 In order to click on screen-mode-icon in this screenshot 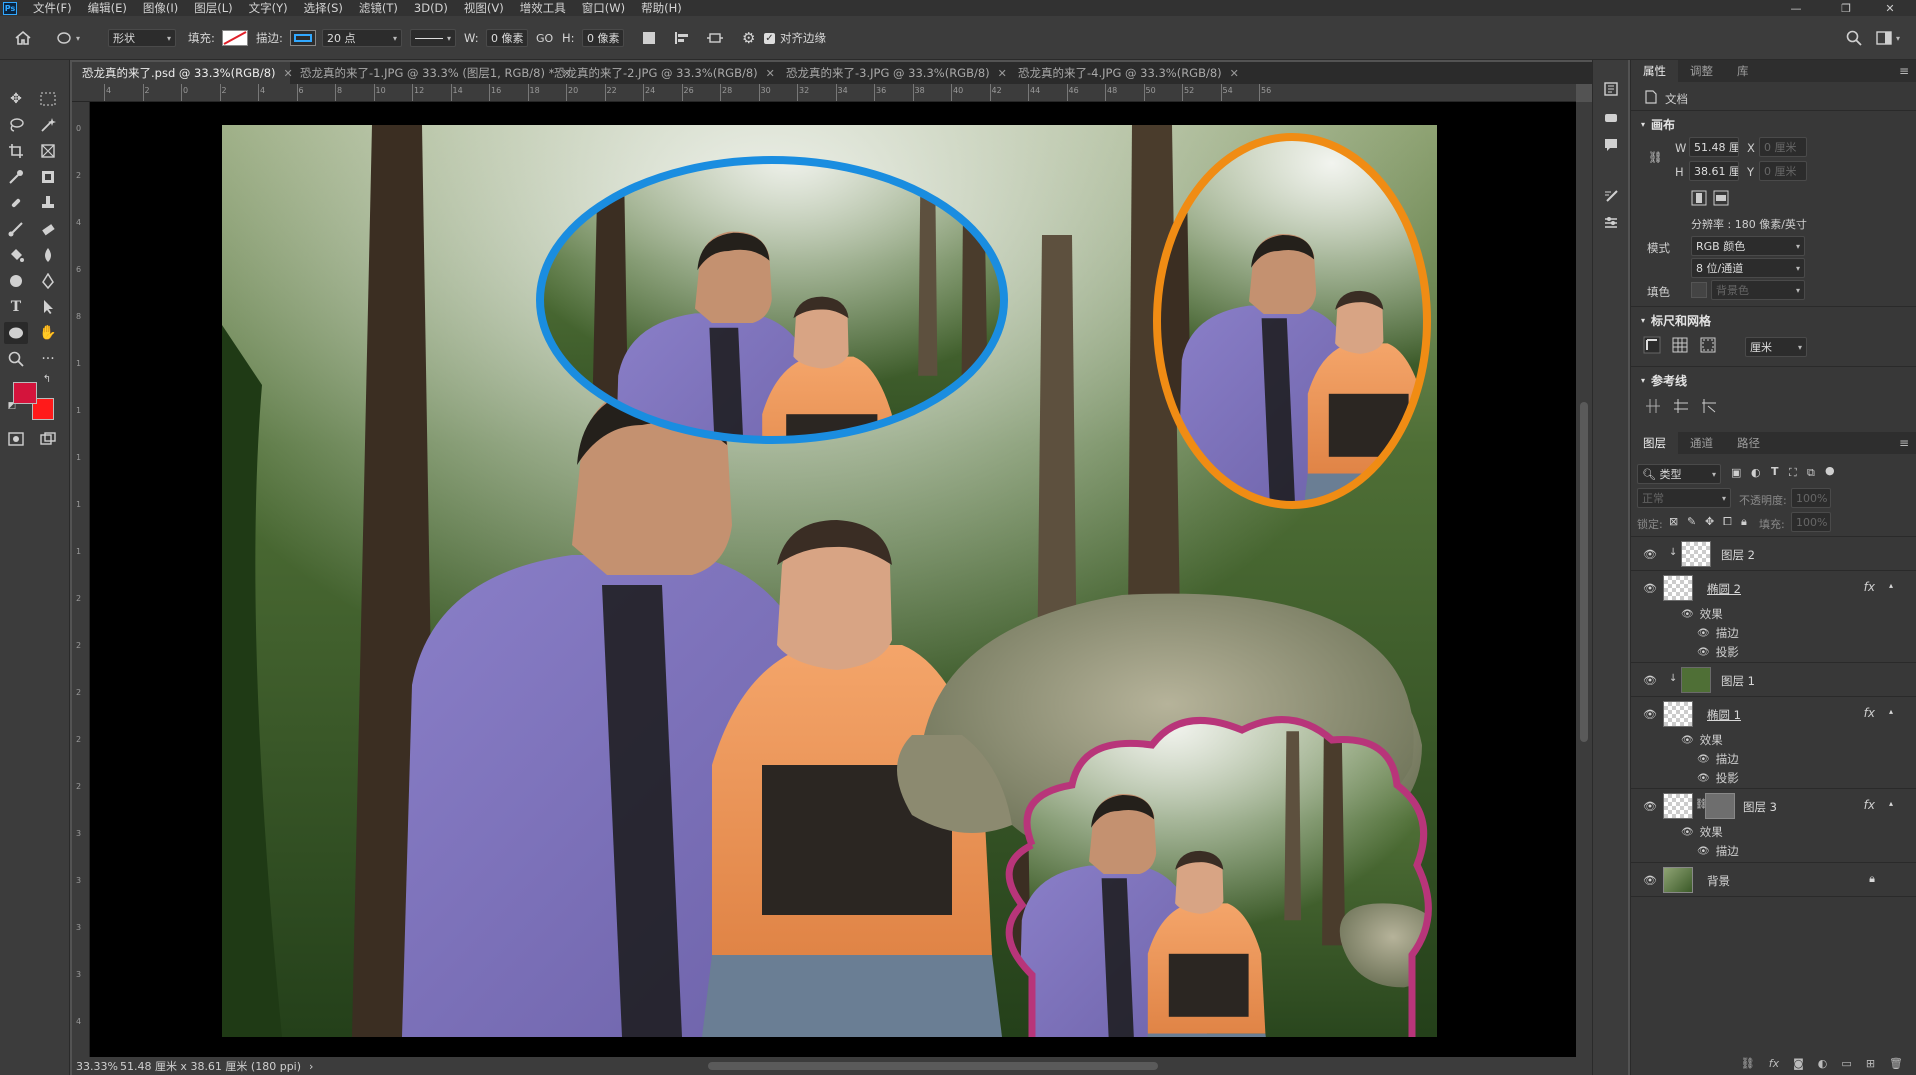, I will do `click(48, 439)`.